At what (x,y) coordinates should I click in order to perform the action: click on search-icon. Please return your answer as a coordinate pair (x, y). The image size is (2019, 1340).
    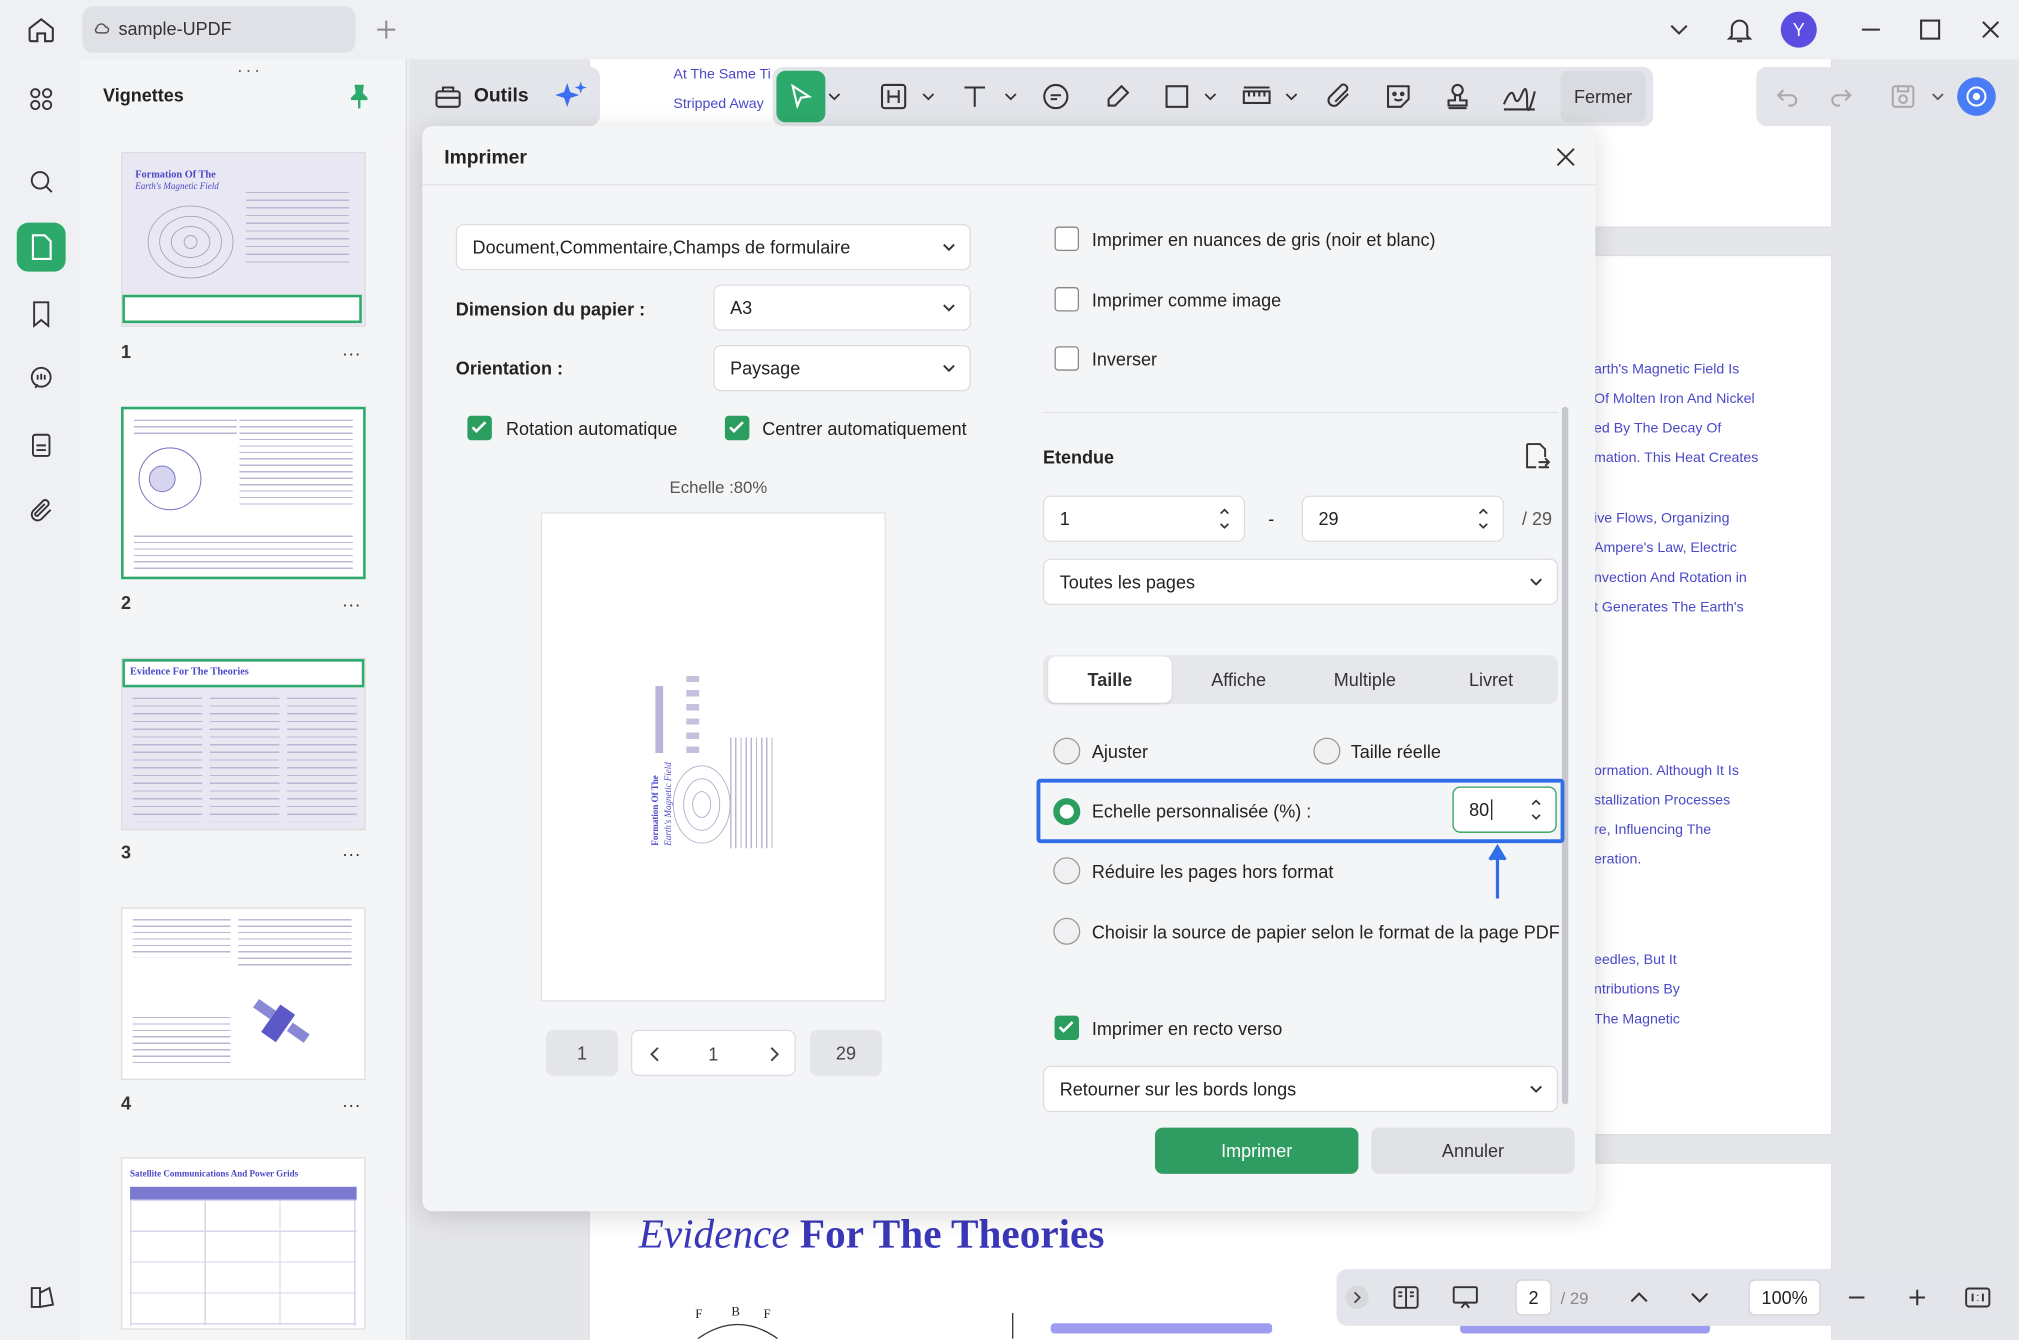
    Looking at the image, I should click on (41, 181).